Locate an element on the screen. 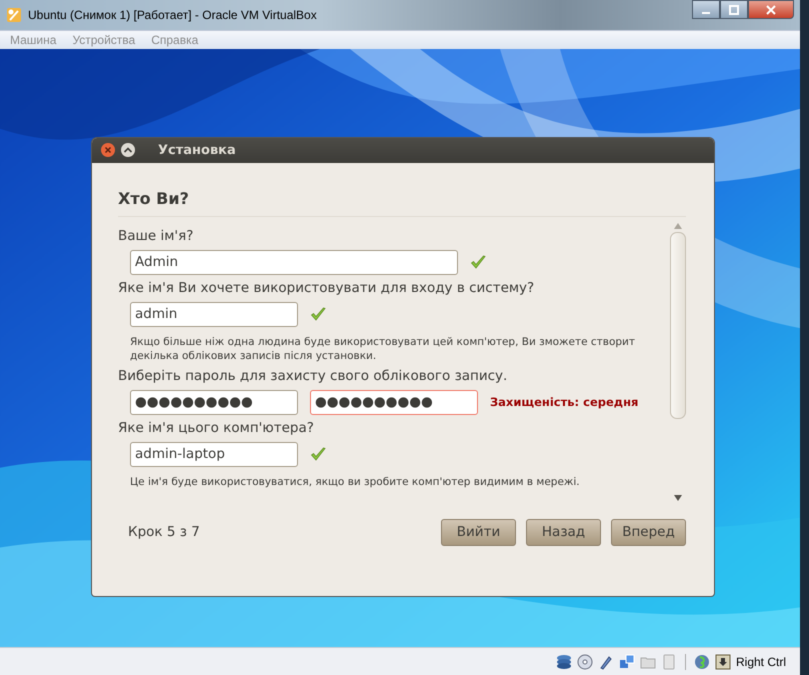 The width and height of the screenshot is (809, 675). app-icon is located at coordinates (14, 14).